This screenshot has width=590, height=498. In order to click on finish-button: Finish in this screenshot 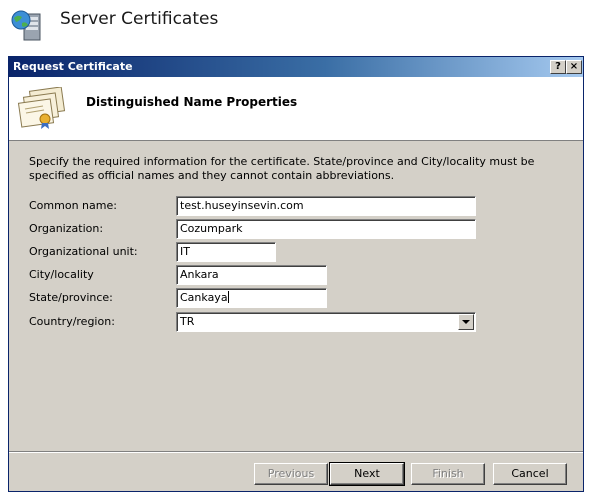, I will do `click(448, 474)`.